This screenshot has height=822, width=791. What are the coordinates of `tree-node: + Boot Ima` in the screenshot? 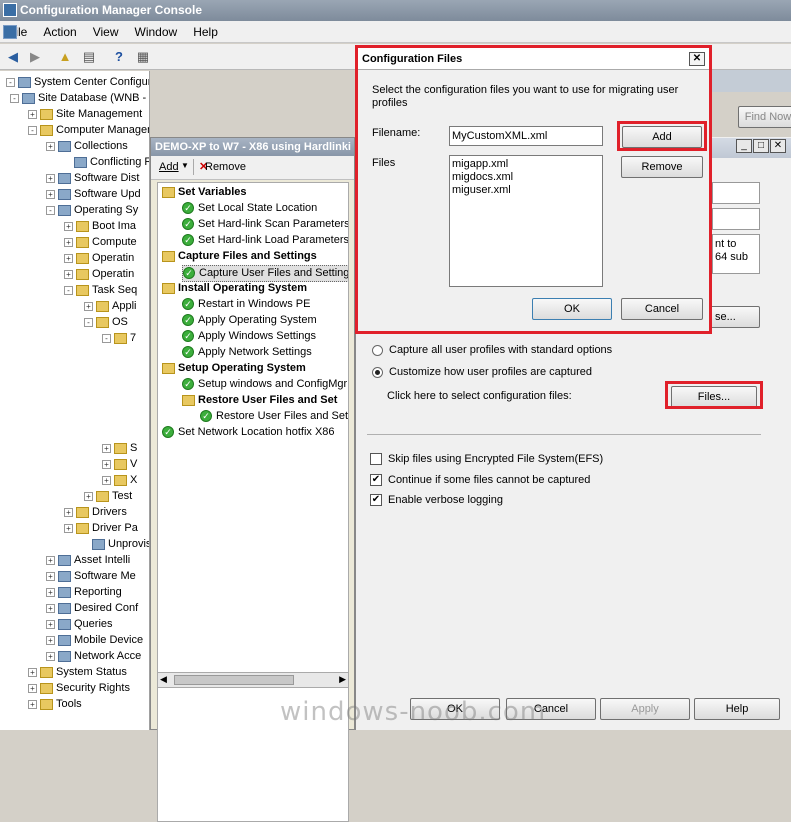 It's located at (100, 226).